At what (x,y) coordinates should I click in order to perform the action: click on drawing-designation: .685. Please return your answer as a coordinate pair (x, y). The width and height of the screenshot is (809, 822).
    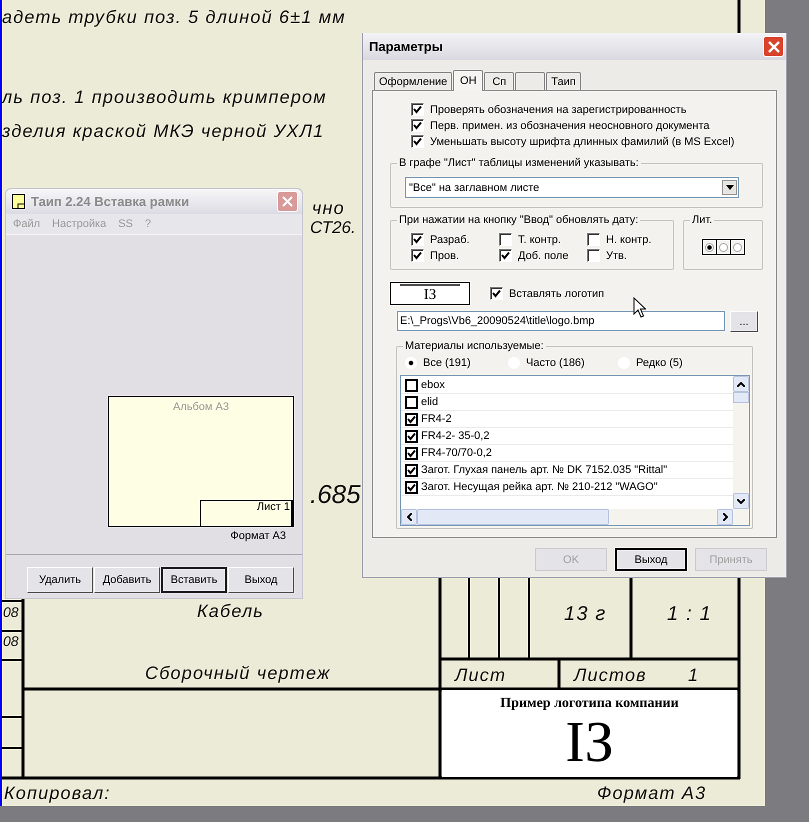
    Looking at the image, I should click on (335, 494).